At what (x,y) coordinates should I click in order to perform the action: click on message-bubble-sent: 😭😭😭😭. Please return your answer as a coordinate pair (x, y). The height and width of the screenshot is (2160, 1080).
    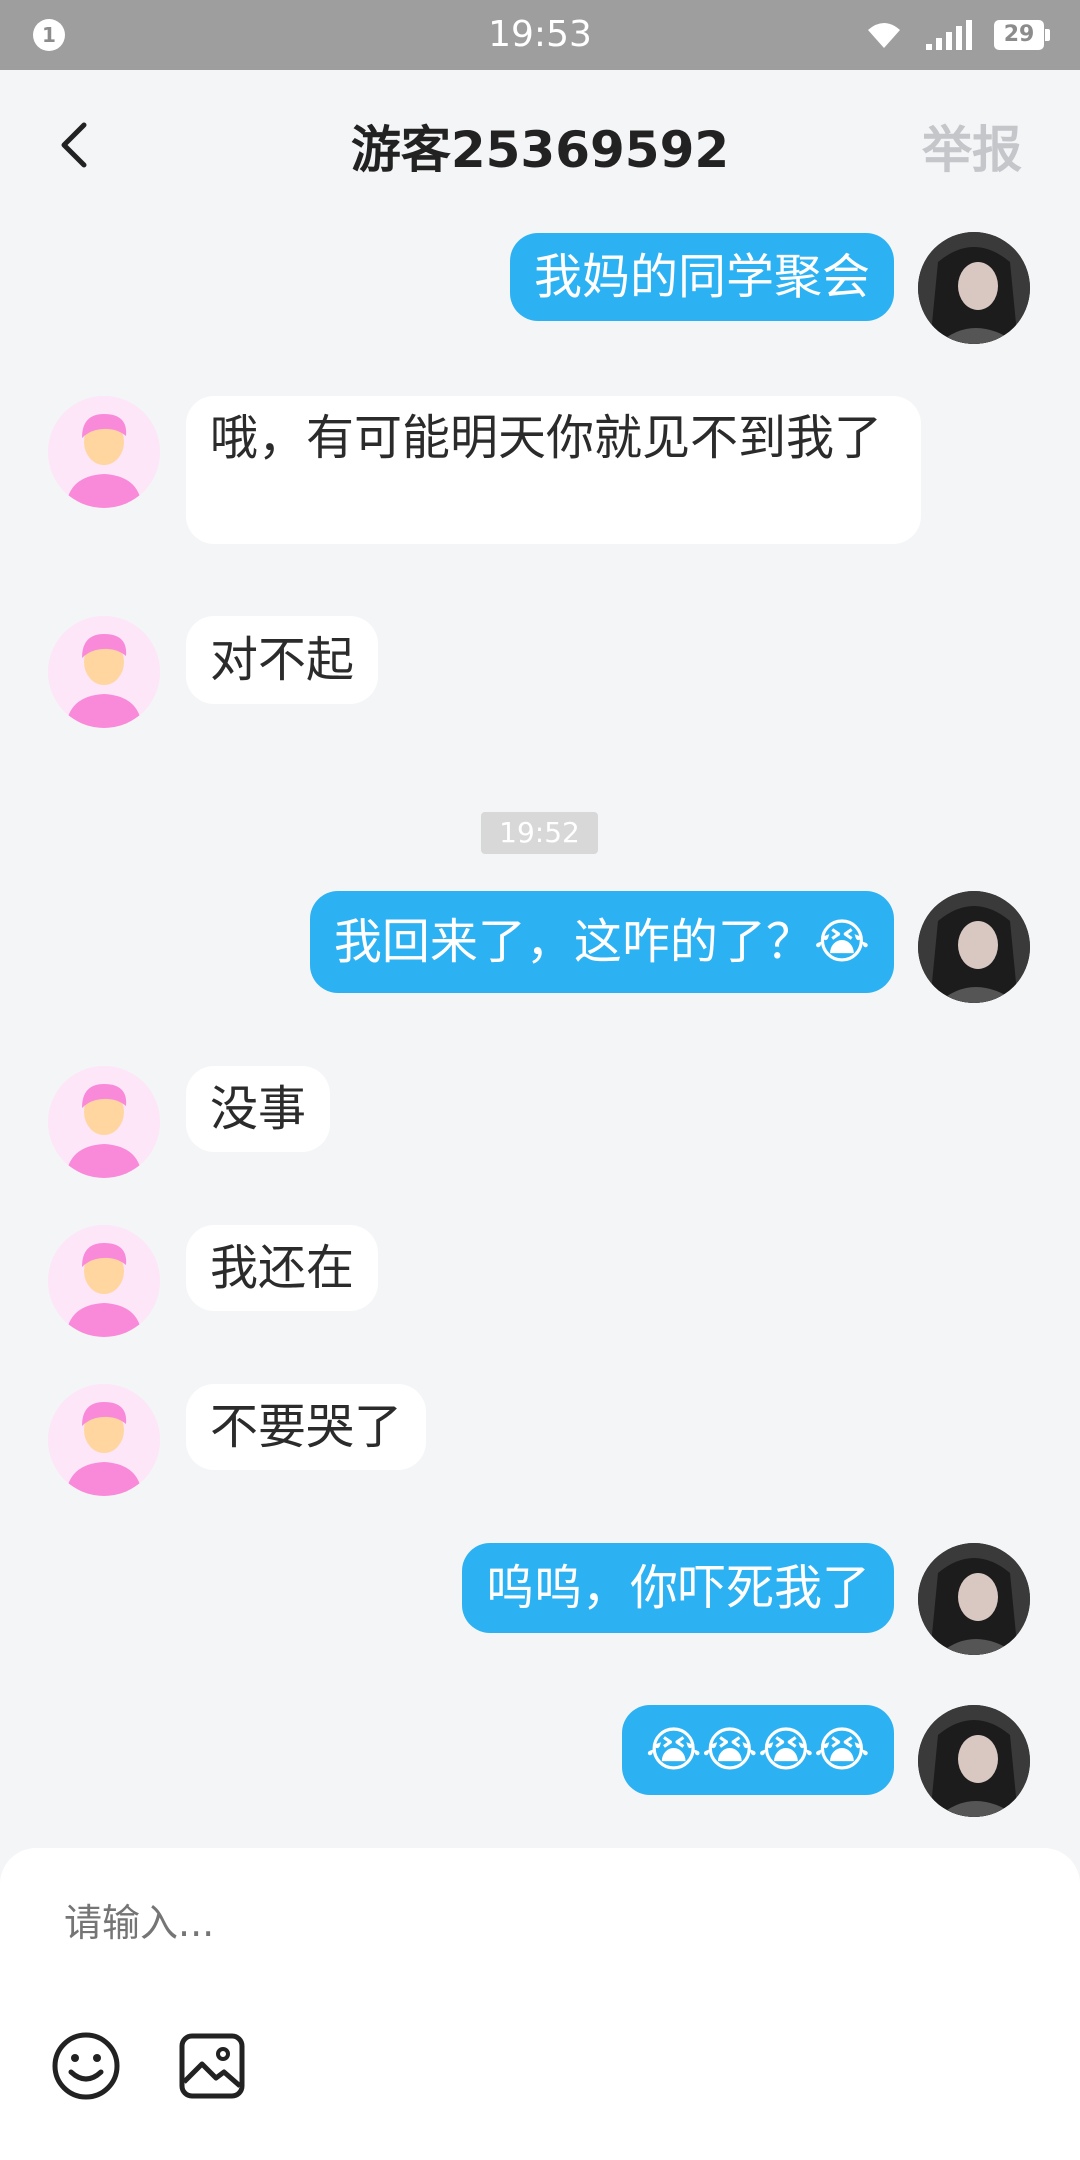
    Looking at the image, I should click on (757, 1750).